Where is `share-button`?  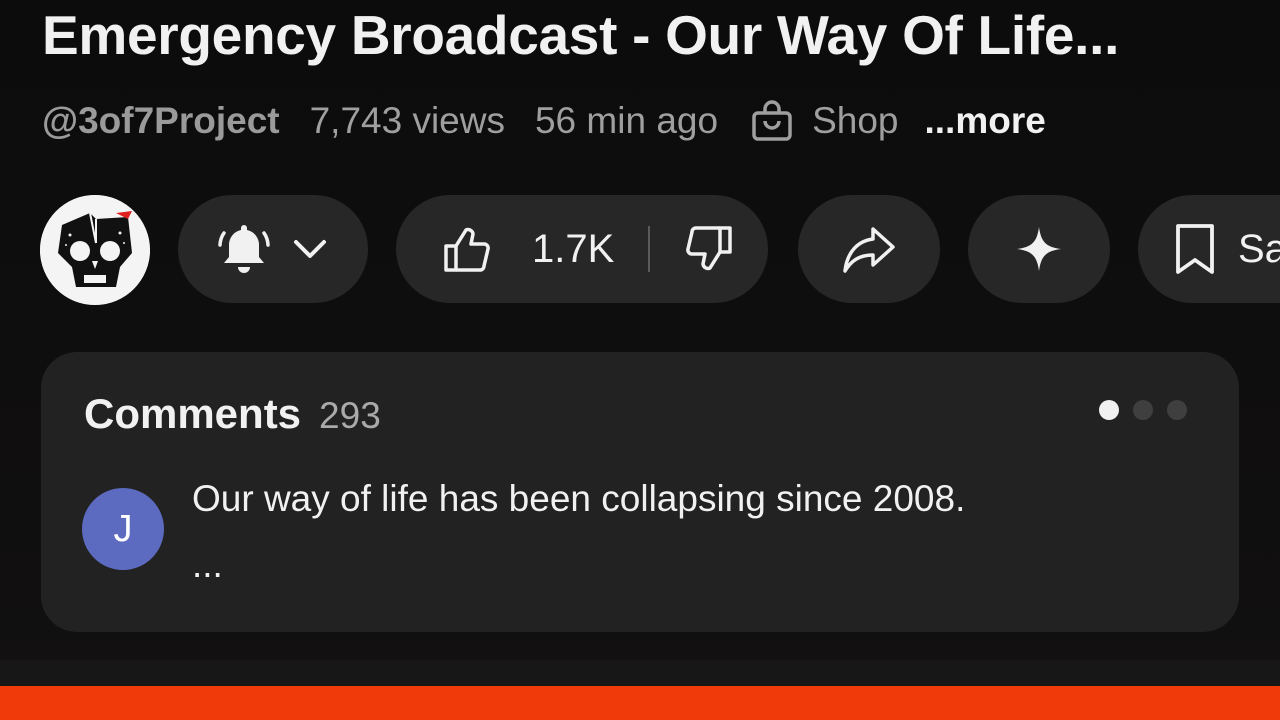 share-button is located at coordinates (869, 249).